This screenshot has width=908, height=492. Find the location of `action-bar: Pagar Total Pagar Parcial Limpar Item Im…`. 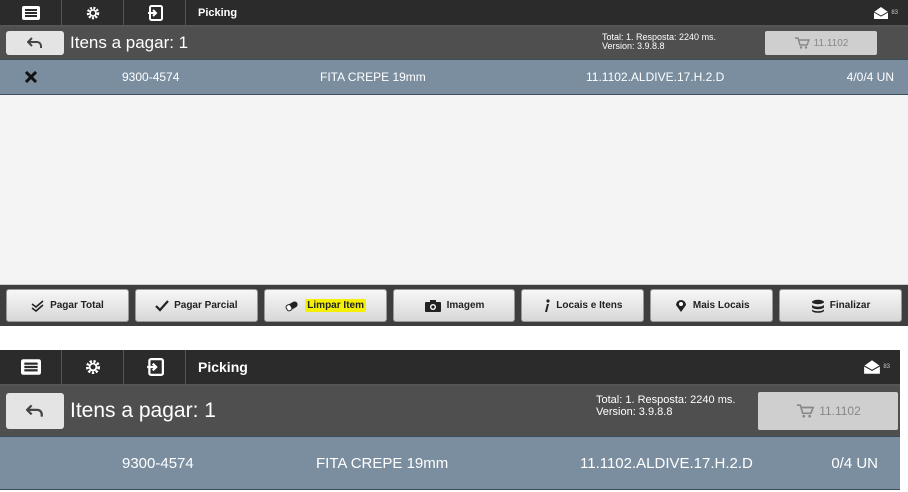

action-bar: Pagar Total Pagar Parcial Limpar Item Im… is located at coordinates (454, 305).